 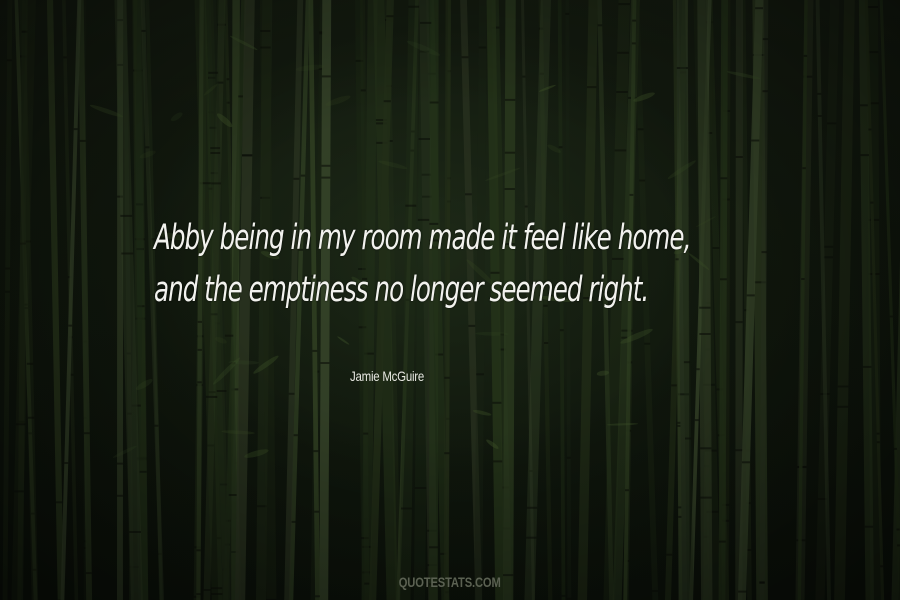 What do you see at coordinates (387, 376) in the screenshot?
I see `quote-author: Jamie McGuire` at bounding box center [387, 376].